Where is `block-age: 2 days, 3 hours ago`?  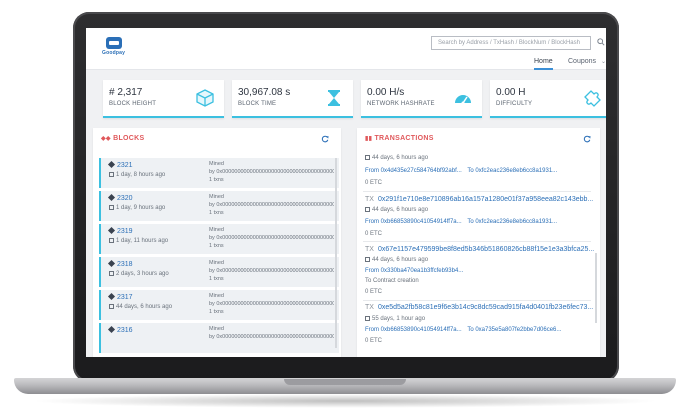
block-age: 2 days, 3 hours ago is located at coordinates (139, 274).